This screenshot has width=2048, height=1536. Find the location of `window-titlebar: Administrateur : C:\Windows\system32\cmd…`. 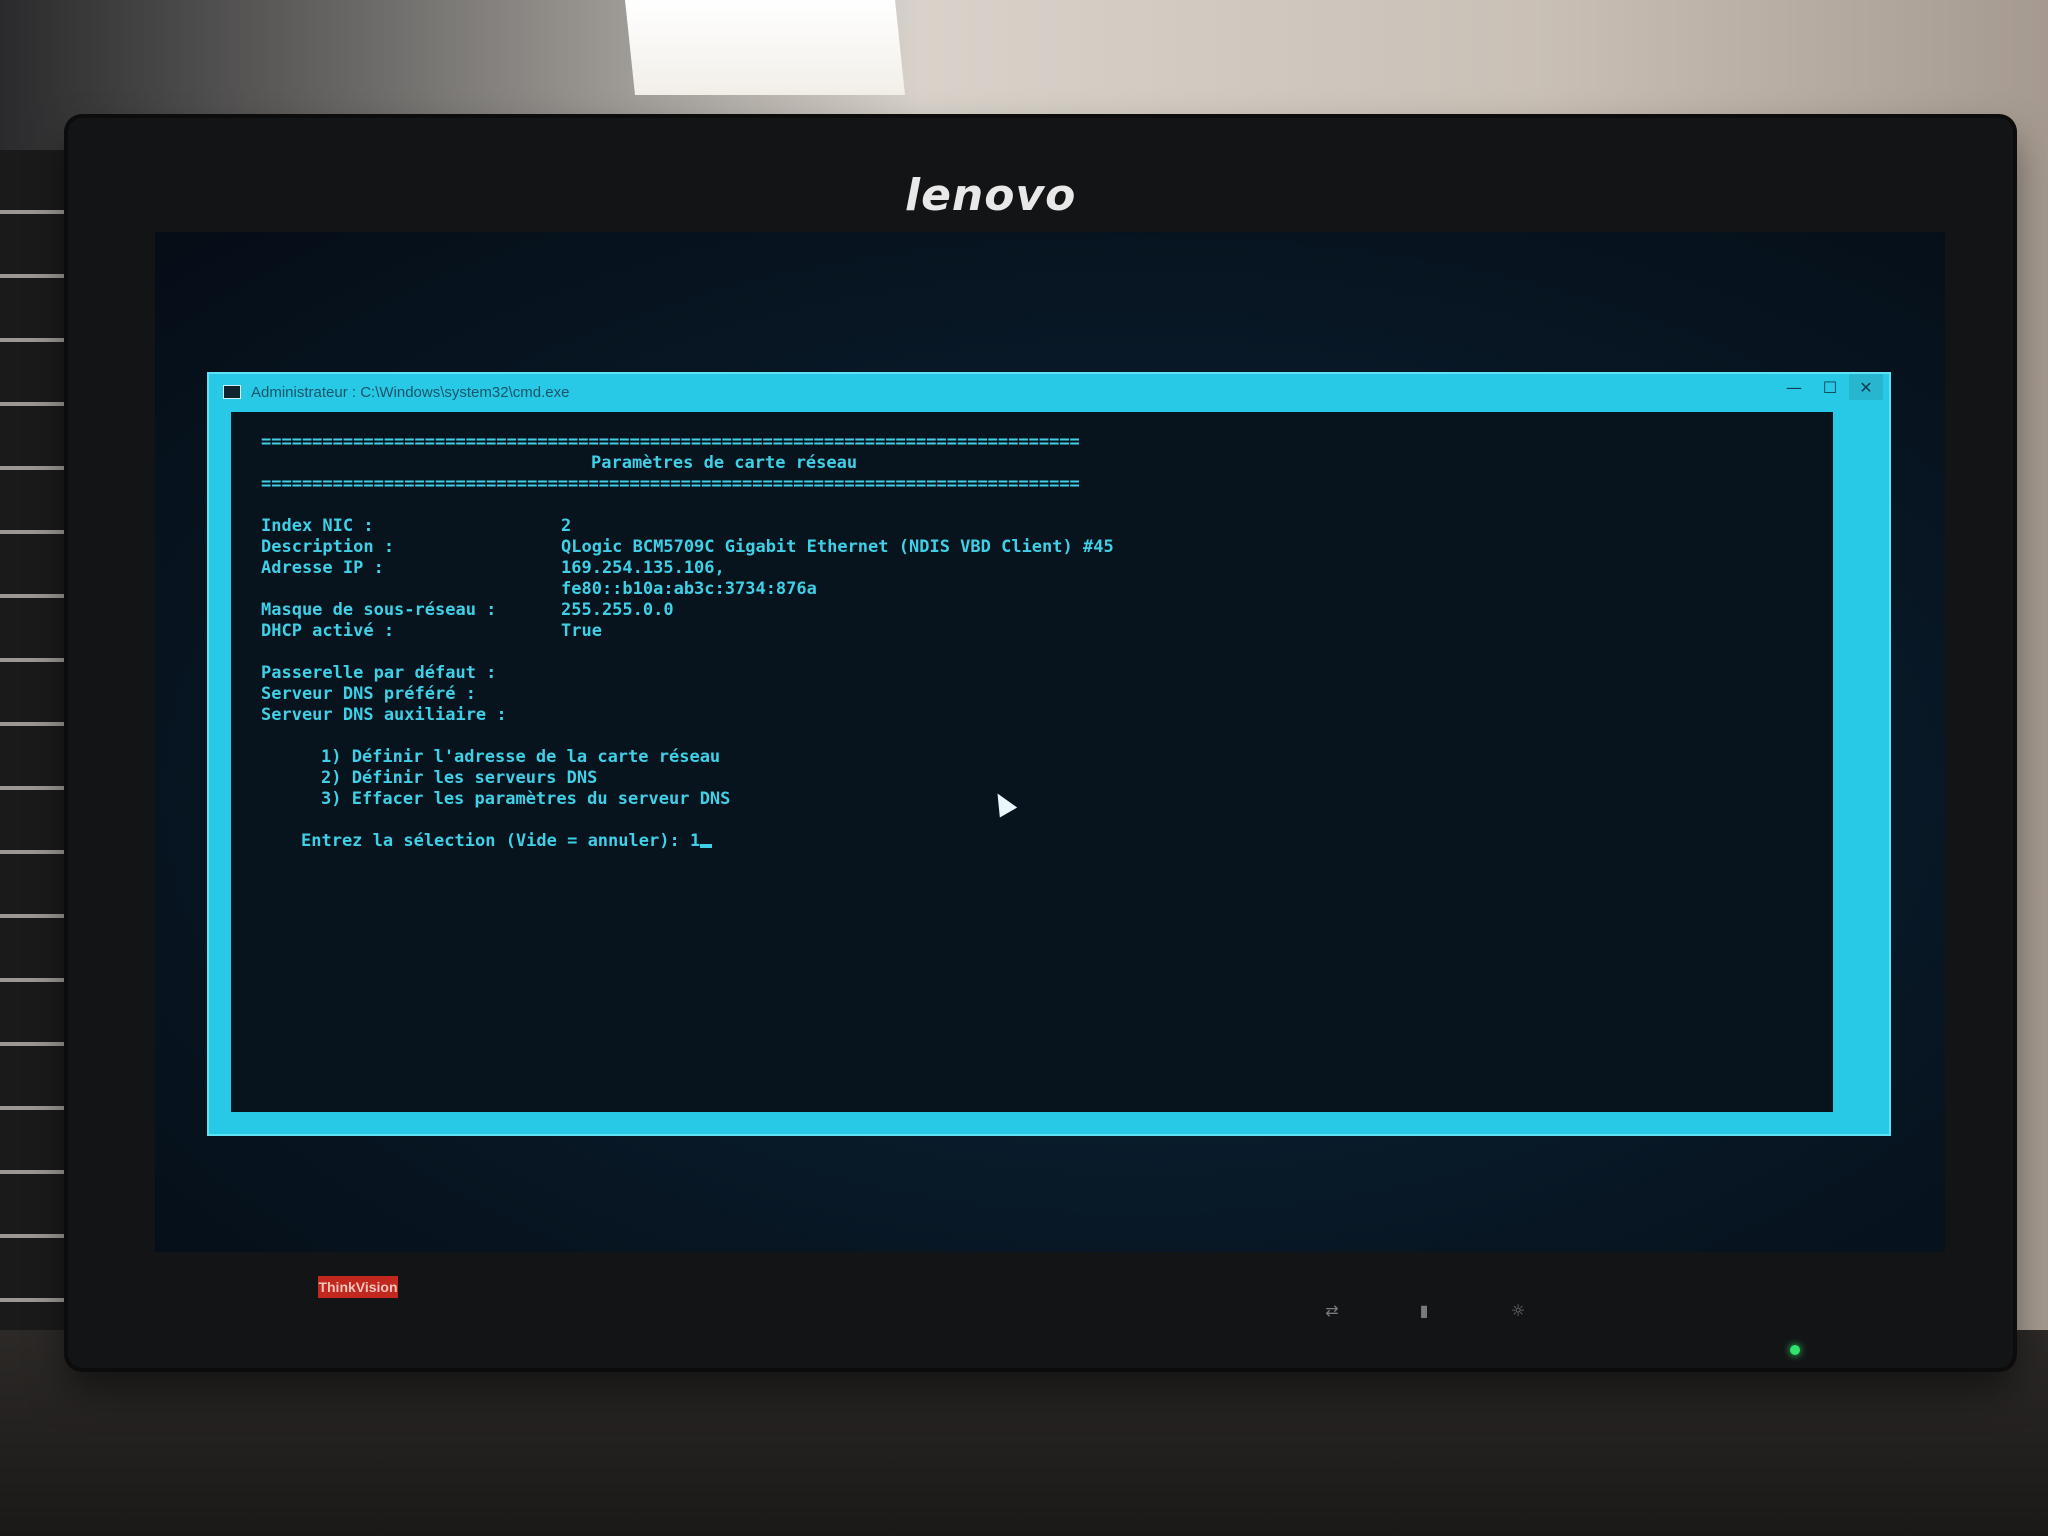

window-titlebar: Administrateur : C:\Windows\system32\cmd… is located at coordinates (1049, 392).